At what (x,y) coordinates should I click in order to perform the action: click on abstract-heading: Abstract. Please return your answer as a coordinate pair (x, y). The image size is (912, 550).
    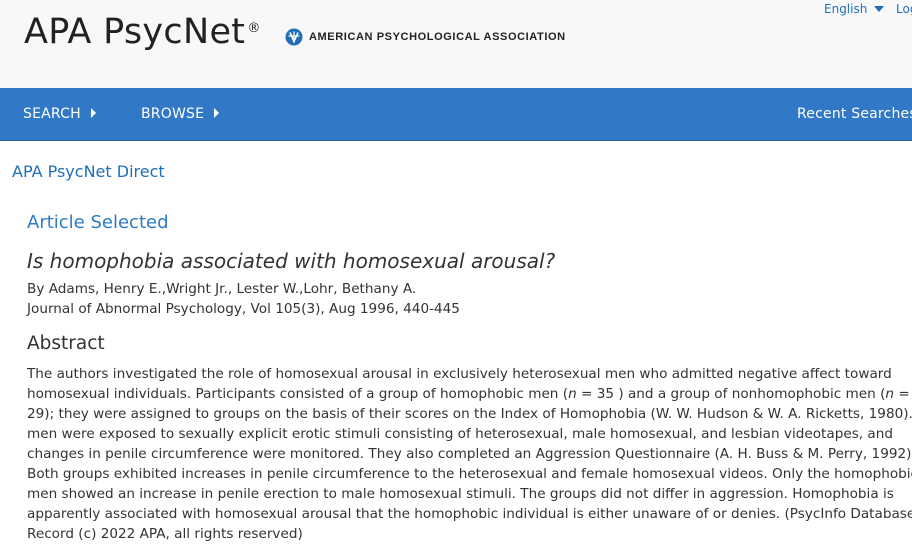
    Looking at the image, I should click on (66, 343).